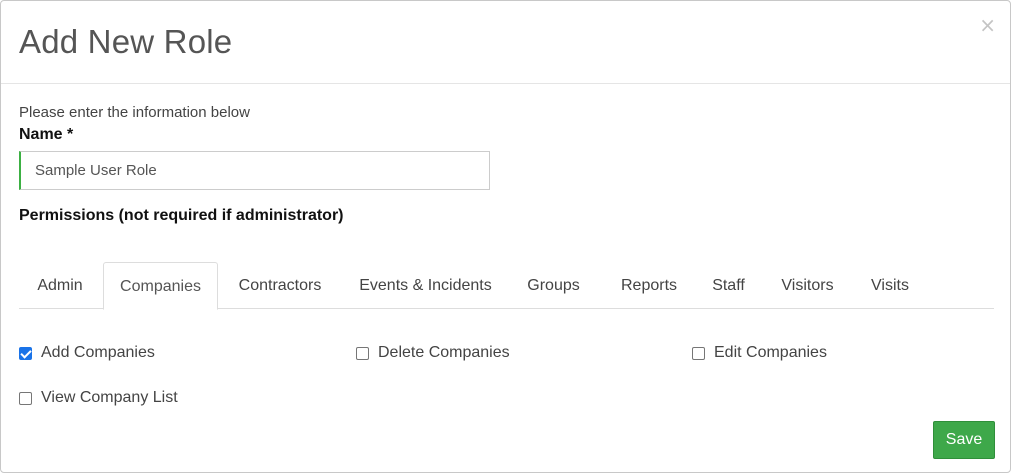 The height and width of the screenshot is (473, 1011). Describe the element at coordinates (807, 285) in the screenshot. I see `tab-visitors: Visitors` at that location.